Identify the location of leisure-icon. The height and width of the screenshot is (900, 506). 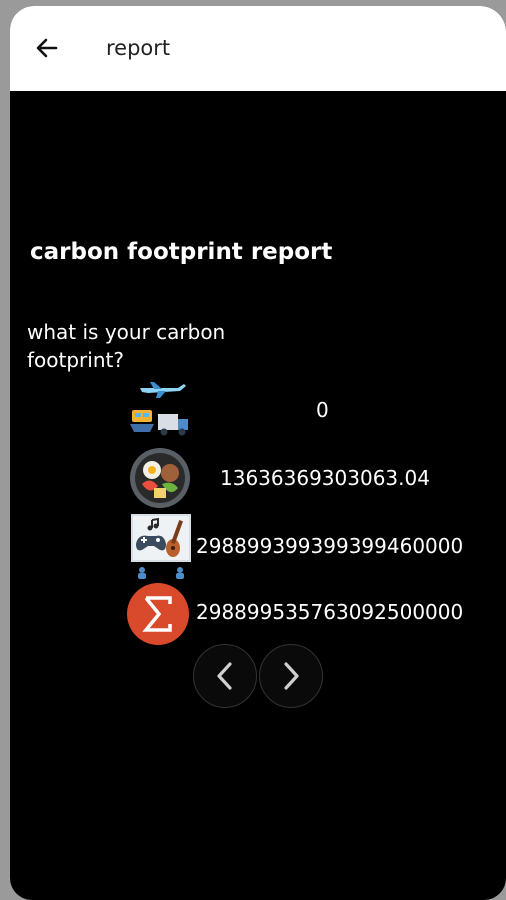
(161, 546).